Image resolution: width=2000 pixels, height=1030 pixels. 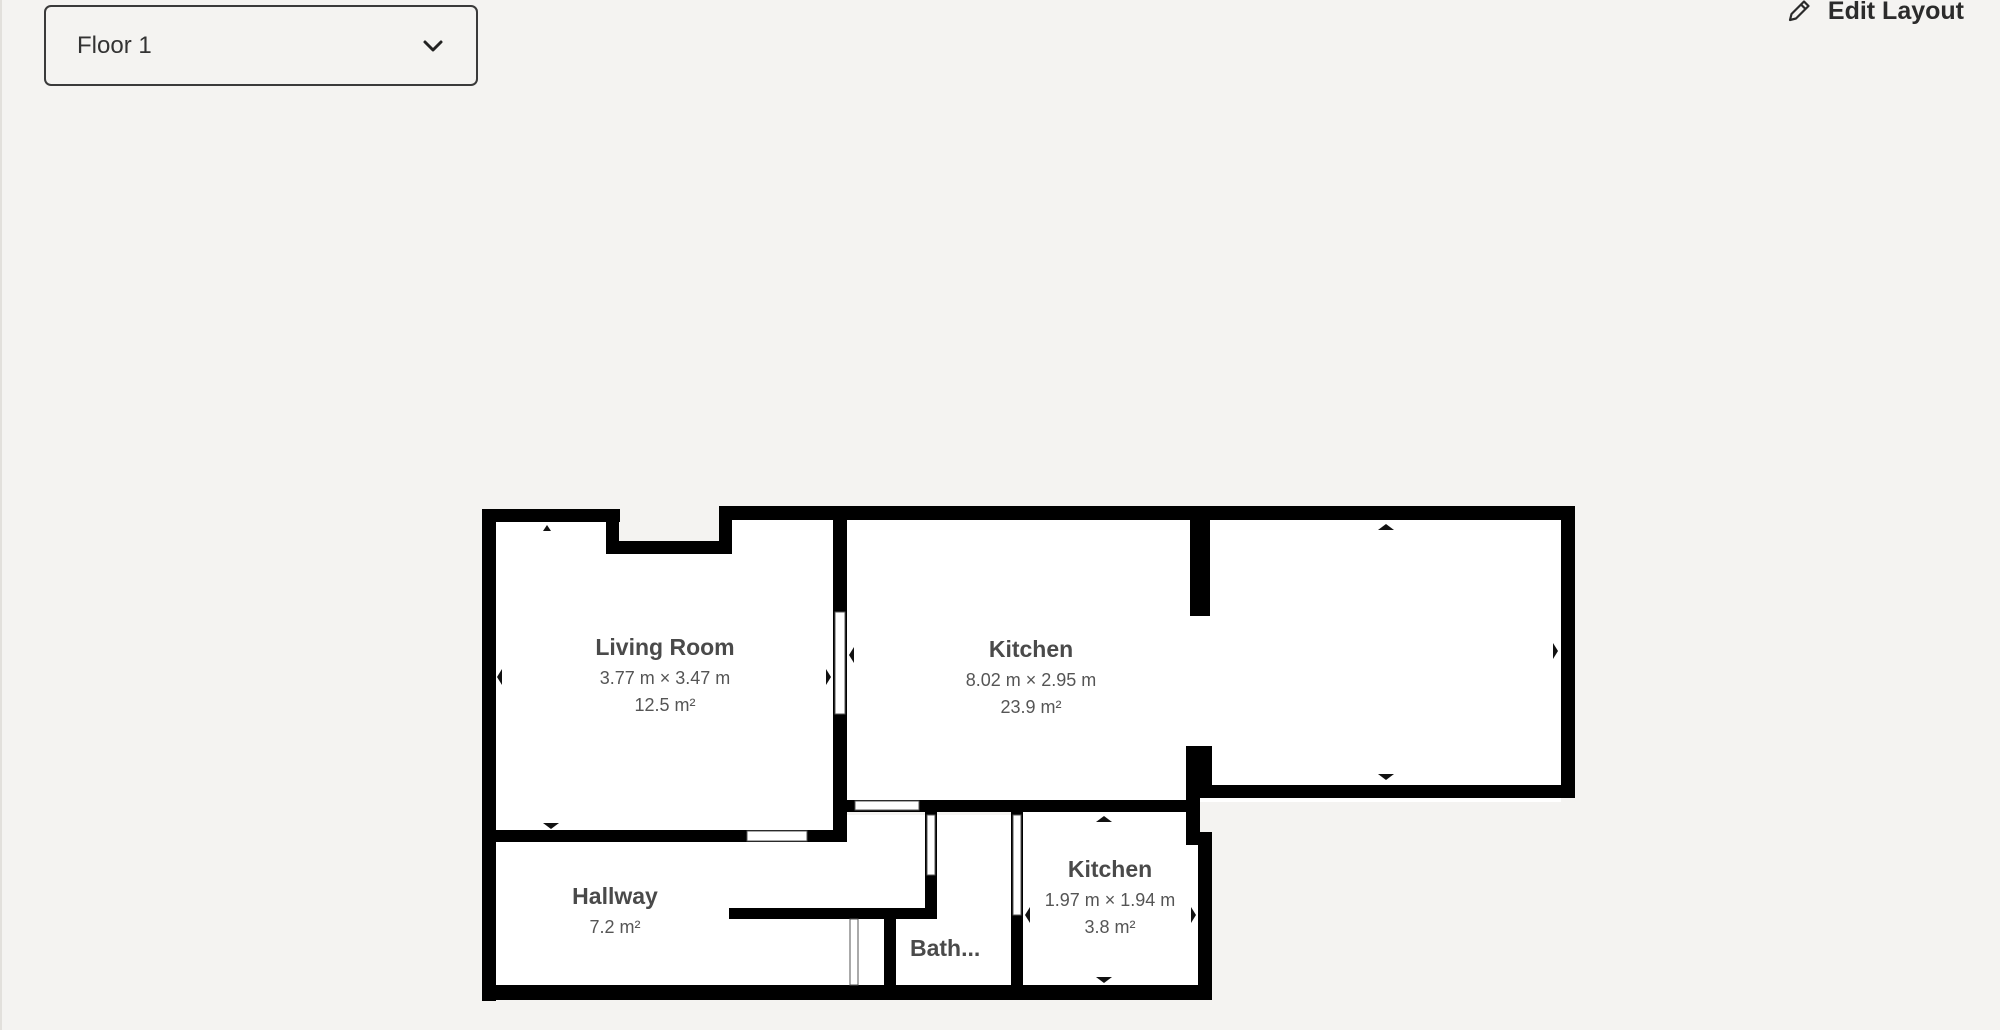 I want to click on kitchen-main-name: Kitchen, so click(x=1031, y=649).